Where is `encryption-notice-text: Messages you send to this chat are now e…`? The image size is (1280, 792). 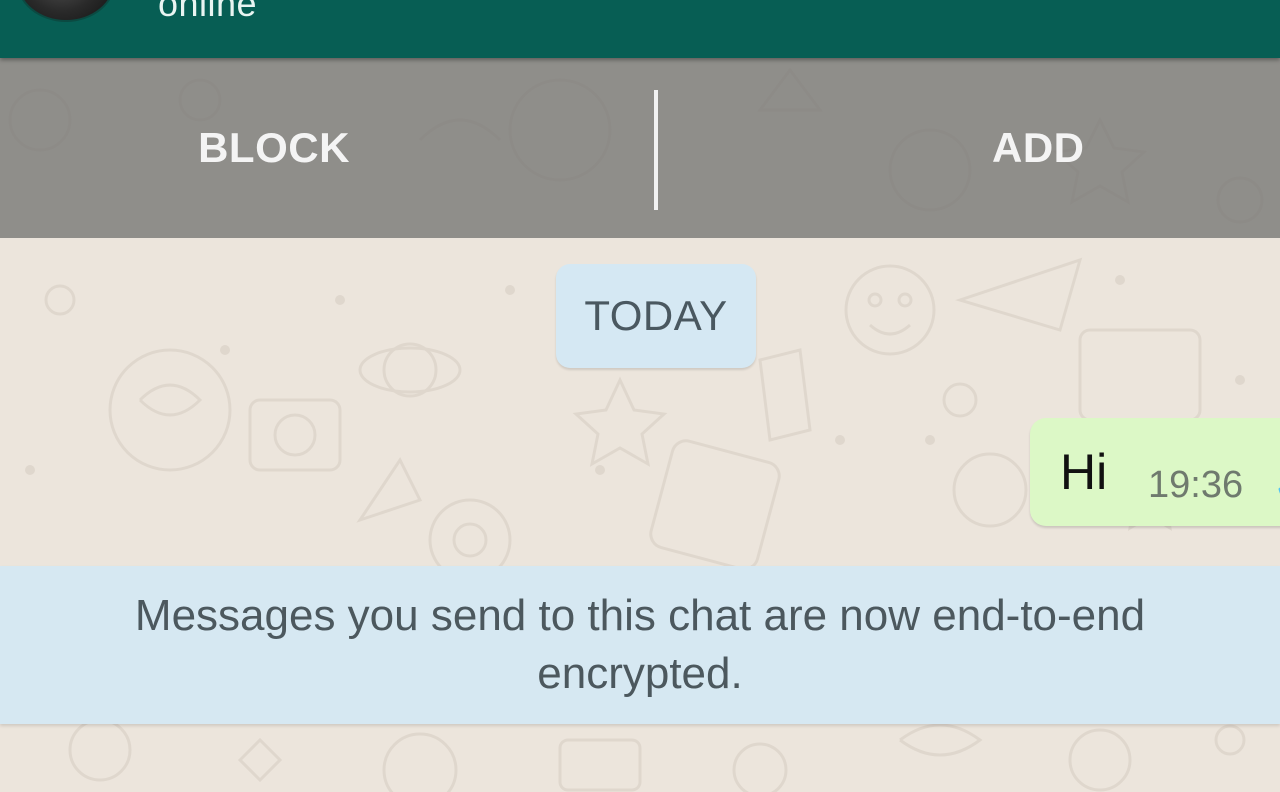
encryption-notice-text: Messages you send to this chat are now e… is located at coordinates (640, 644).